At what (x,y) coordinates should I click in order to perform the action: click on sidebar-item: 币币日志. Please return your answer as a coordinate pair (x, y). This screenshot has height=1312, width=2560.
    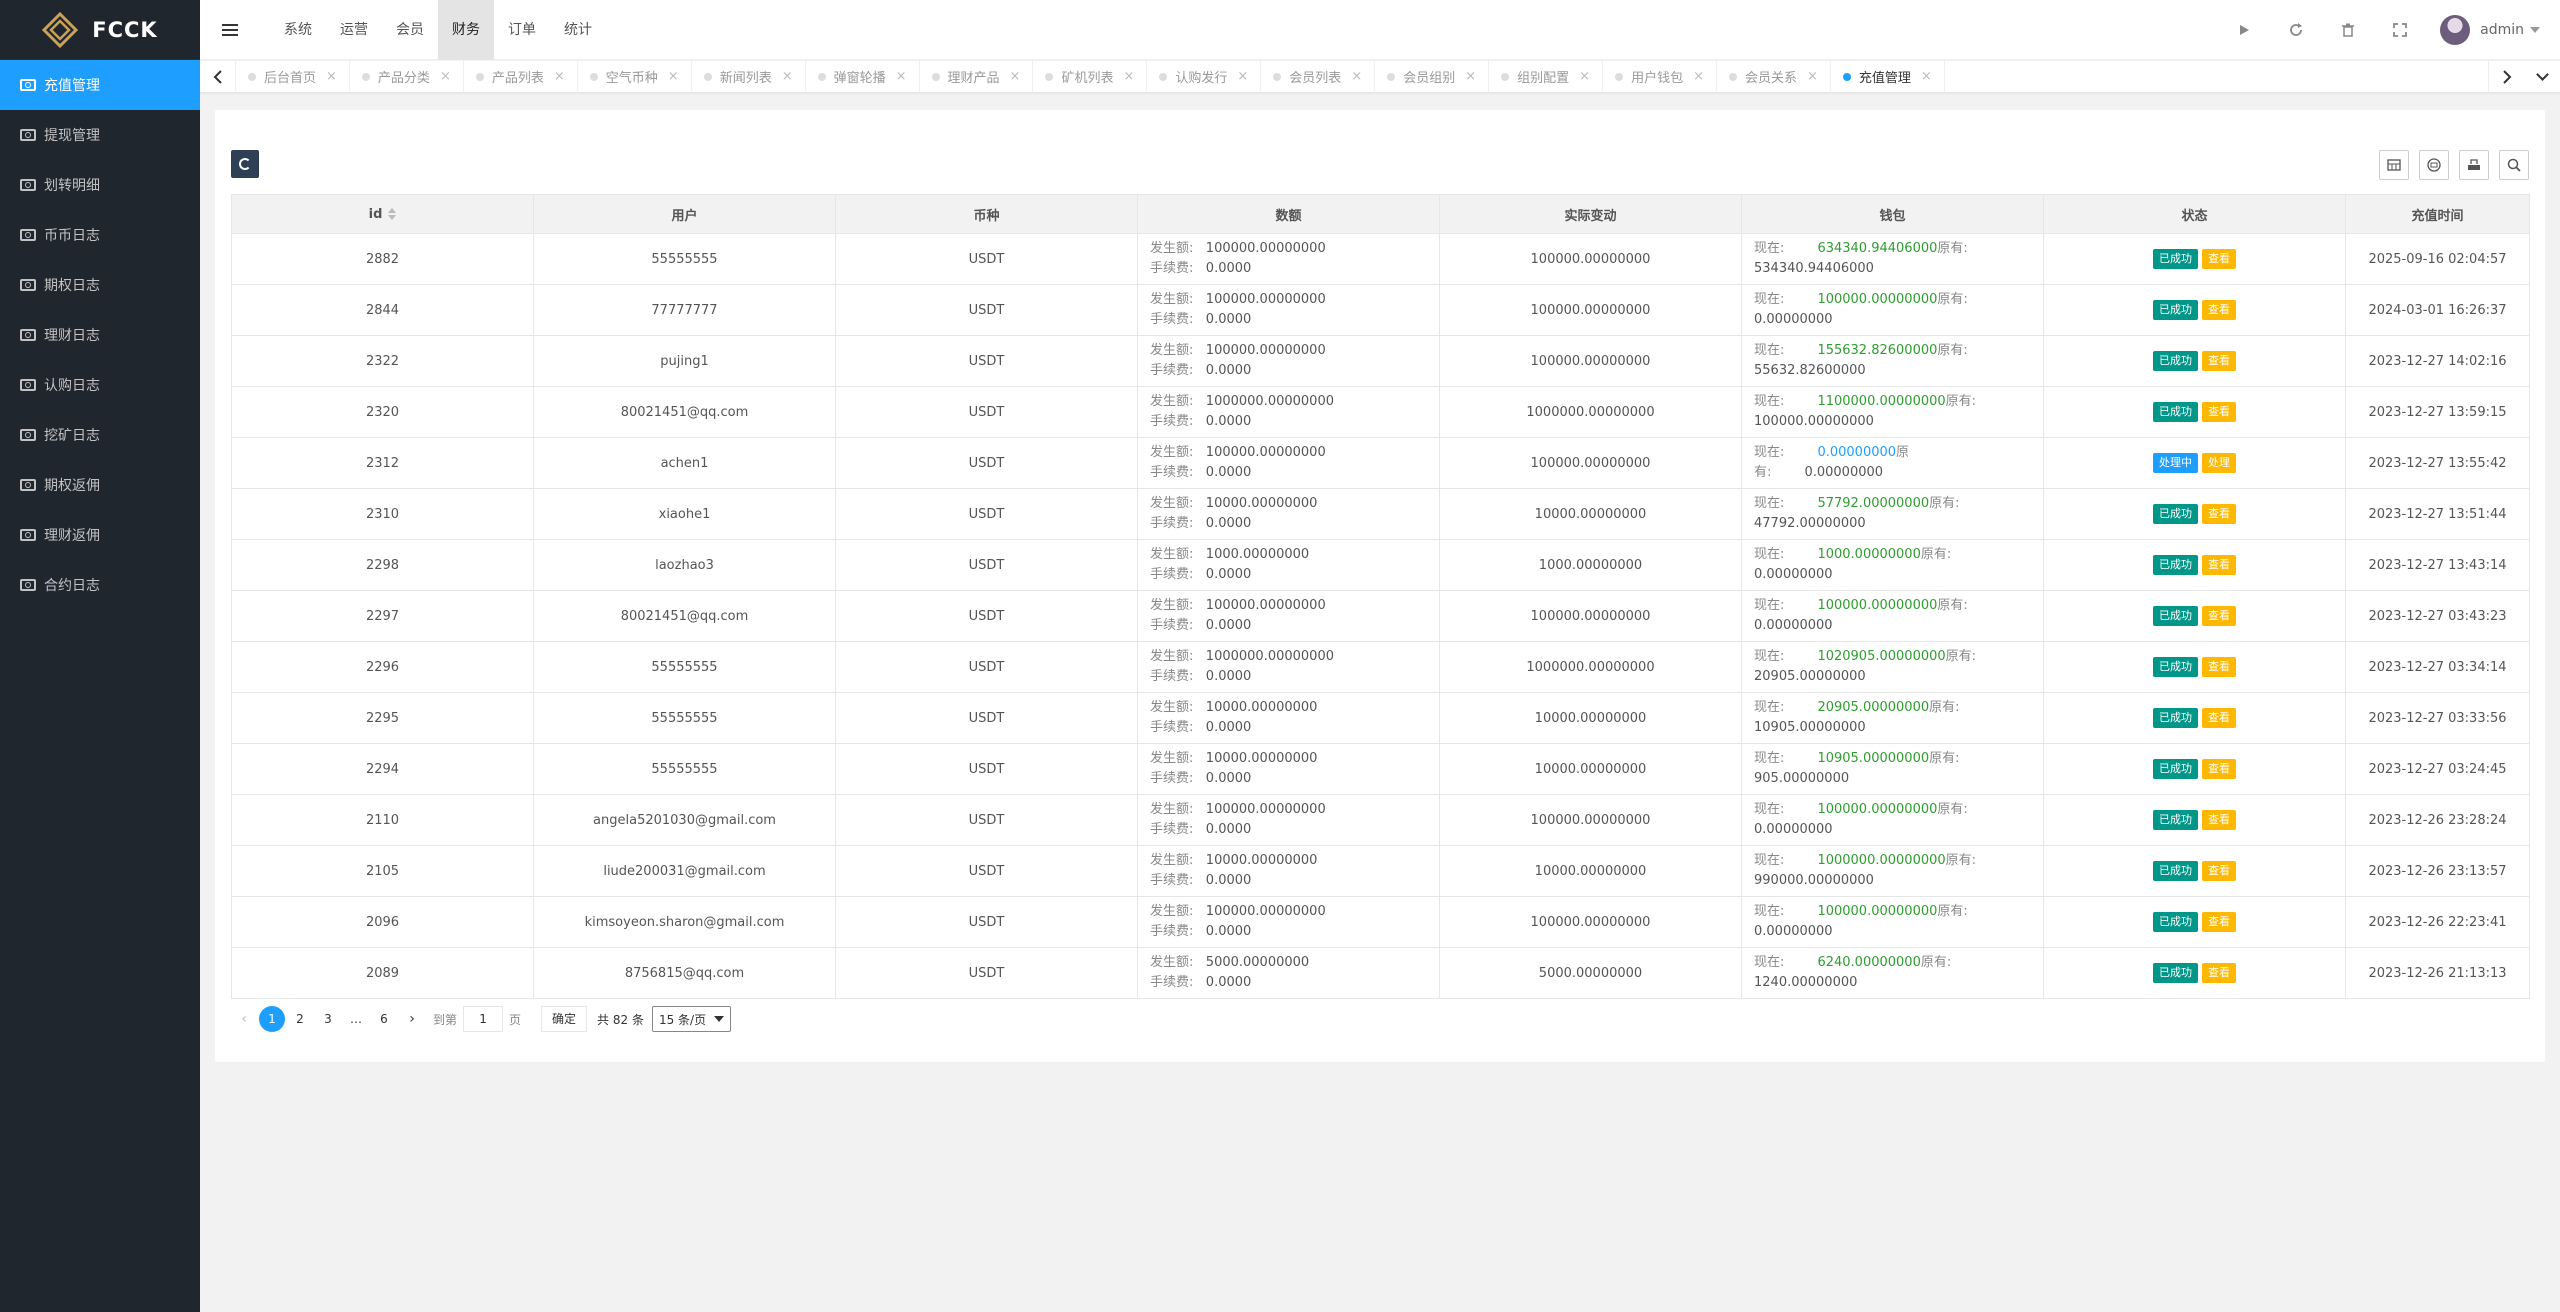
    Looking at the image, I should click on (100, 235).